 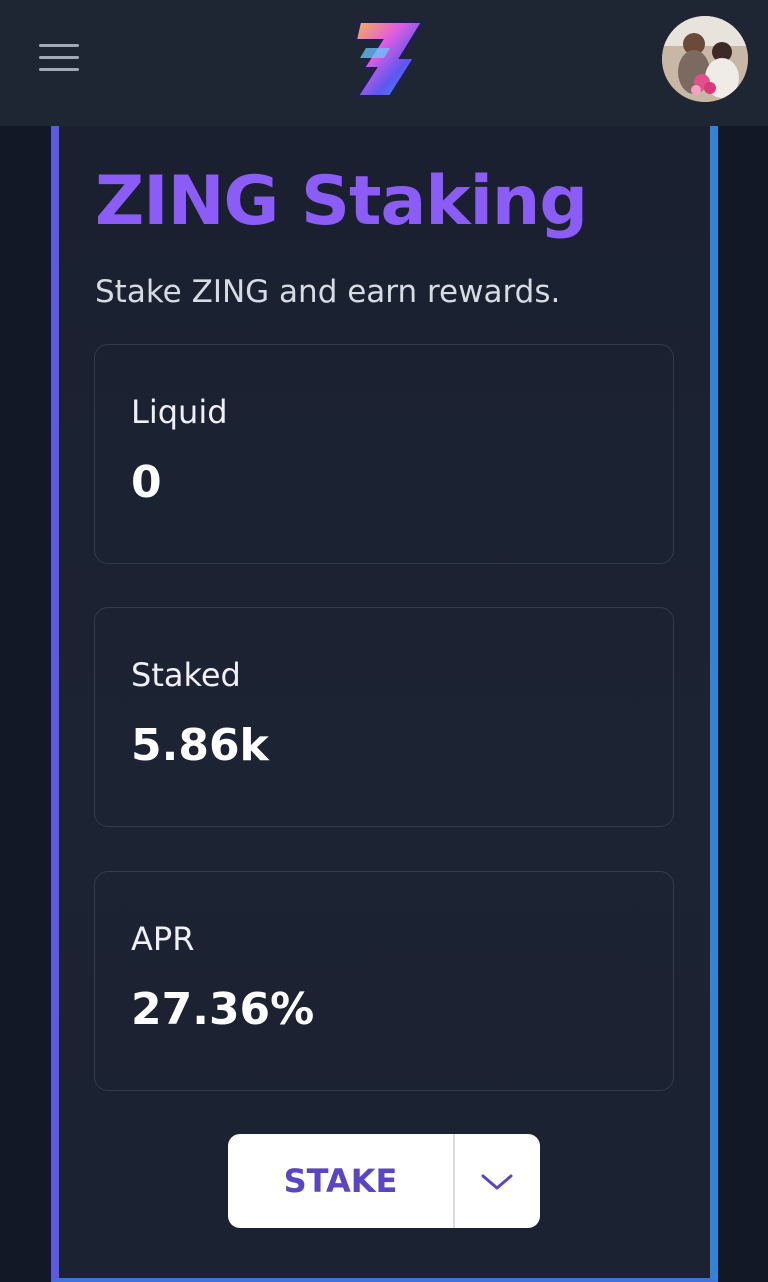 What do you see at coordinates (390, 59) in the screenshot?
I see `zing-logo-icon` at bounding box center [390, 59].